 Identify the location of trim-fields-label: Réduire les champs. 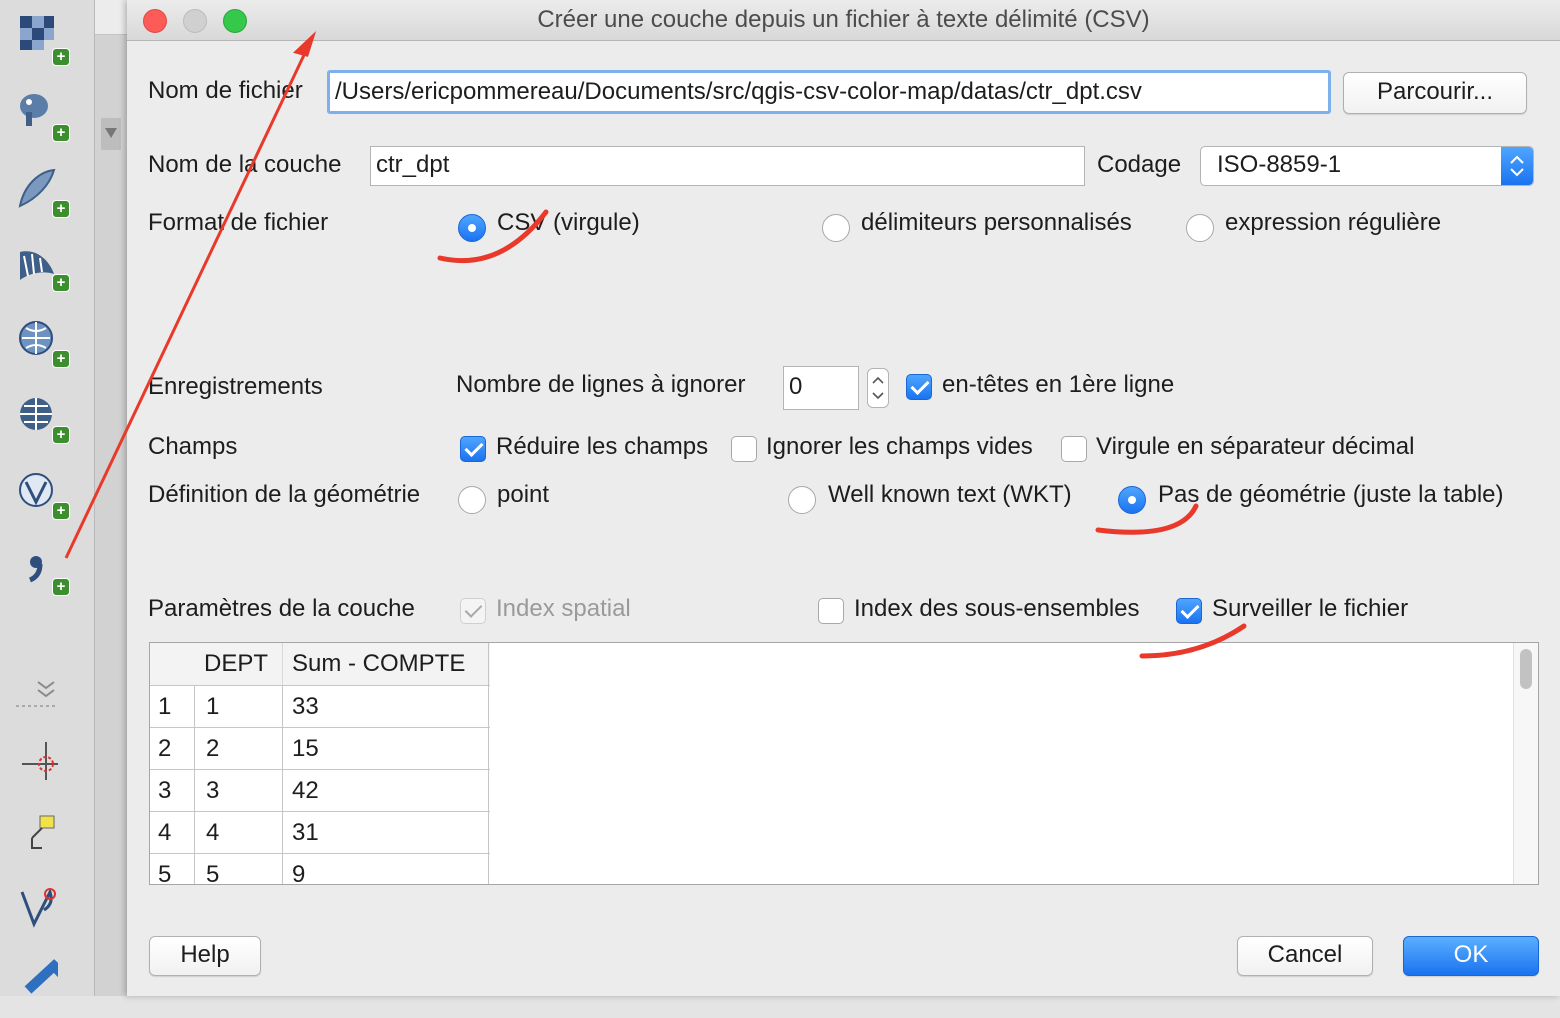
(602, 447).